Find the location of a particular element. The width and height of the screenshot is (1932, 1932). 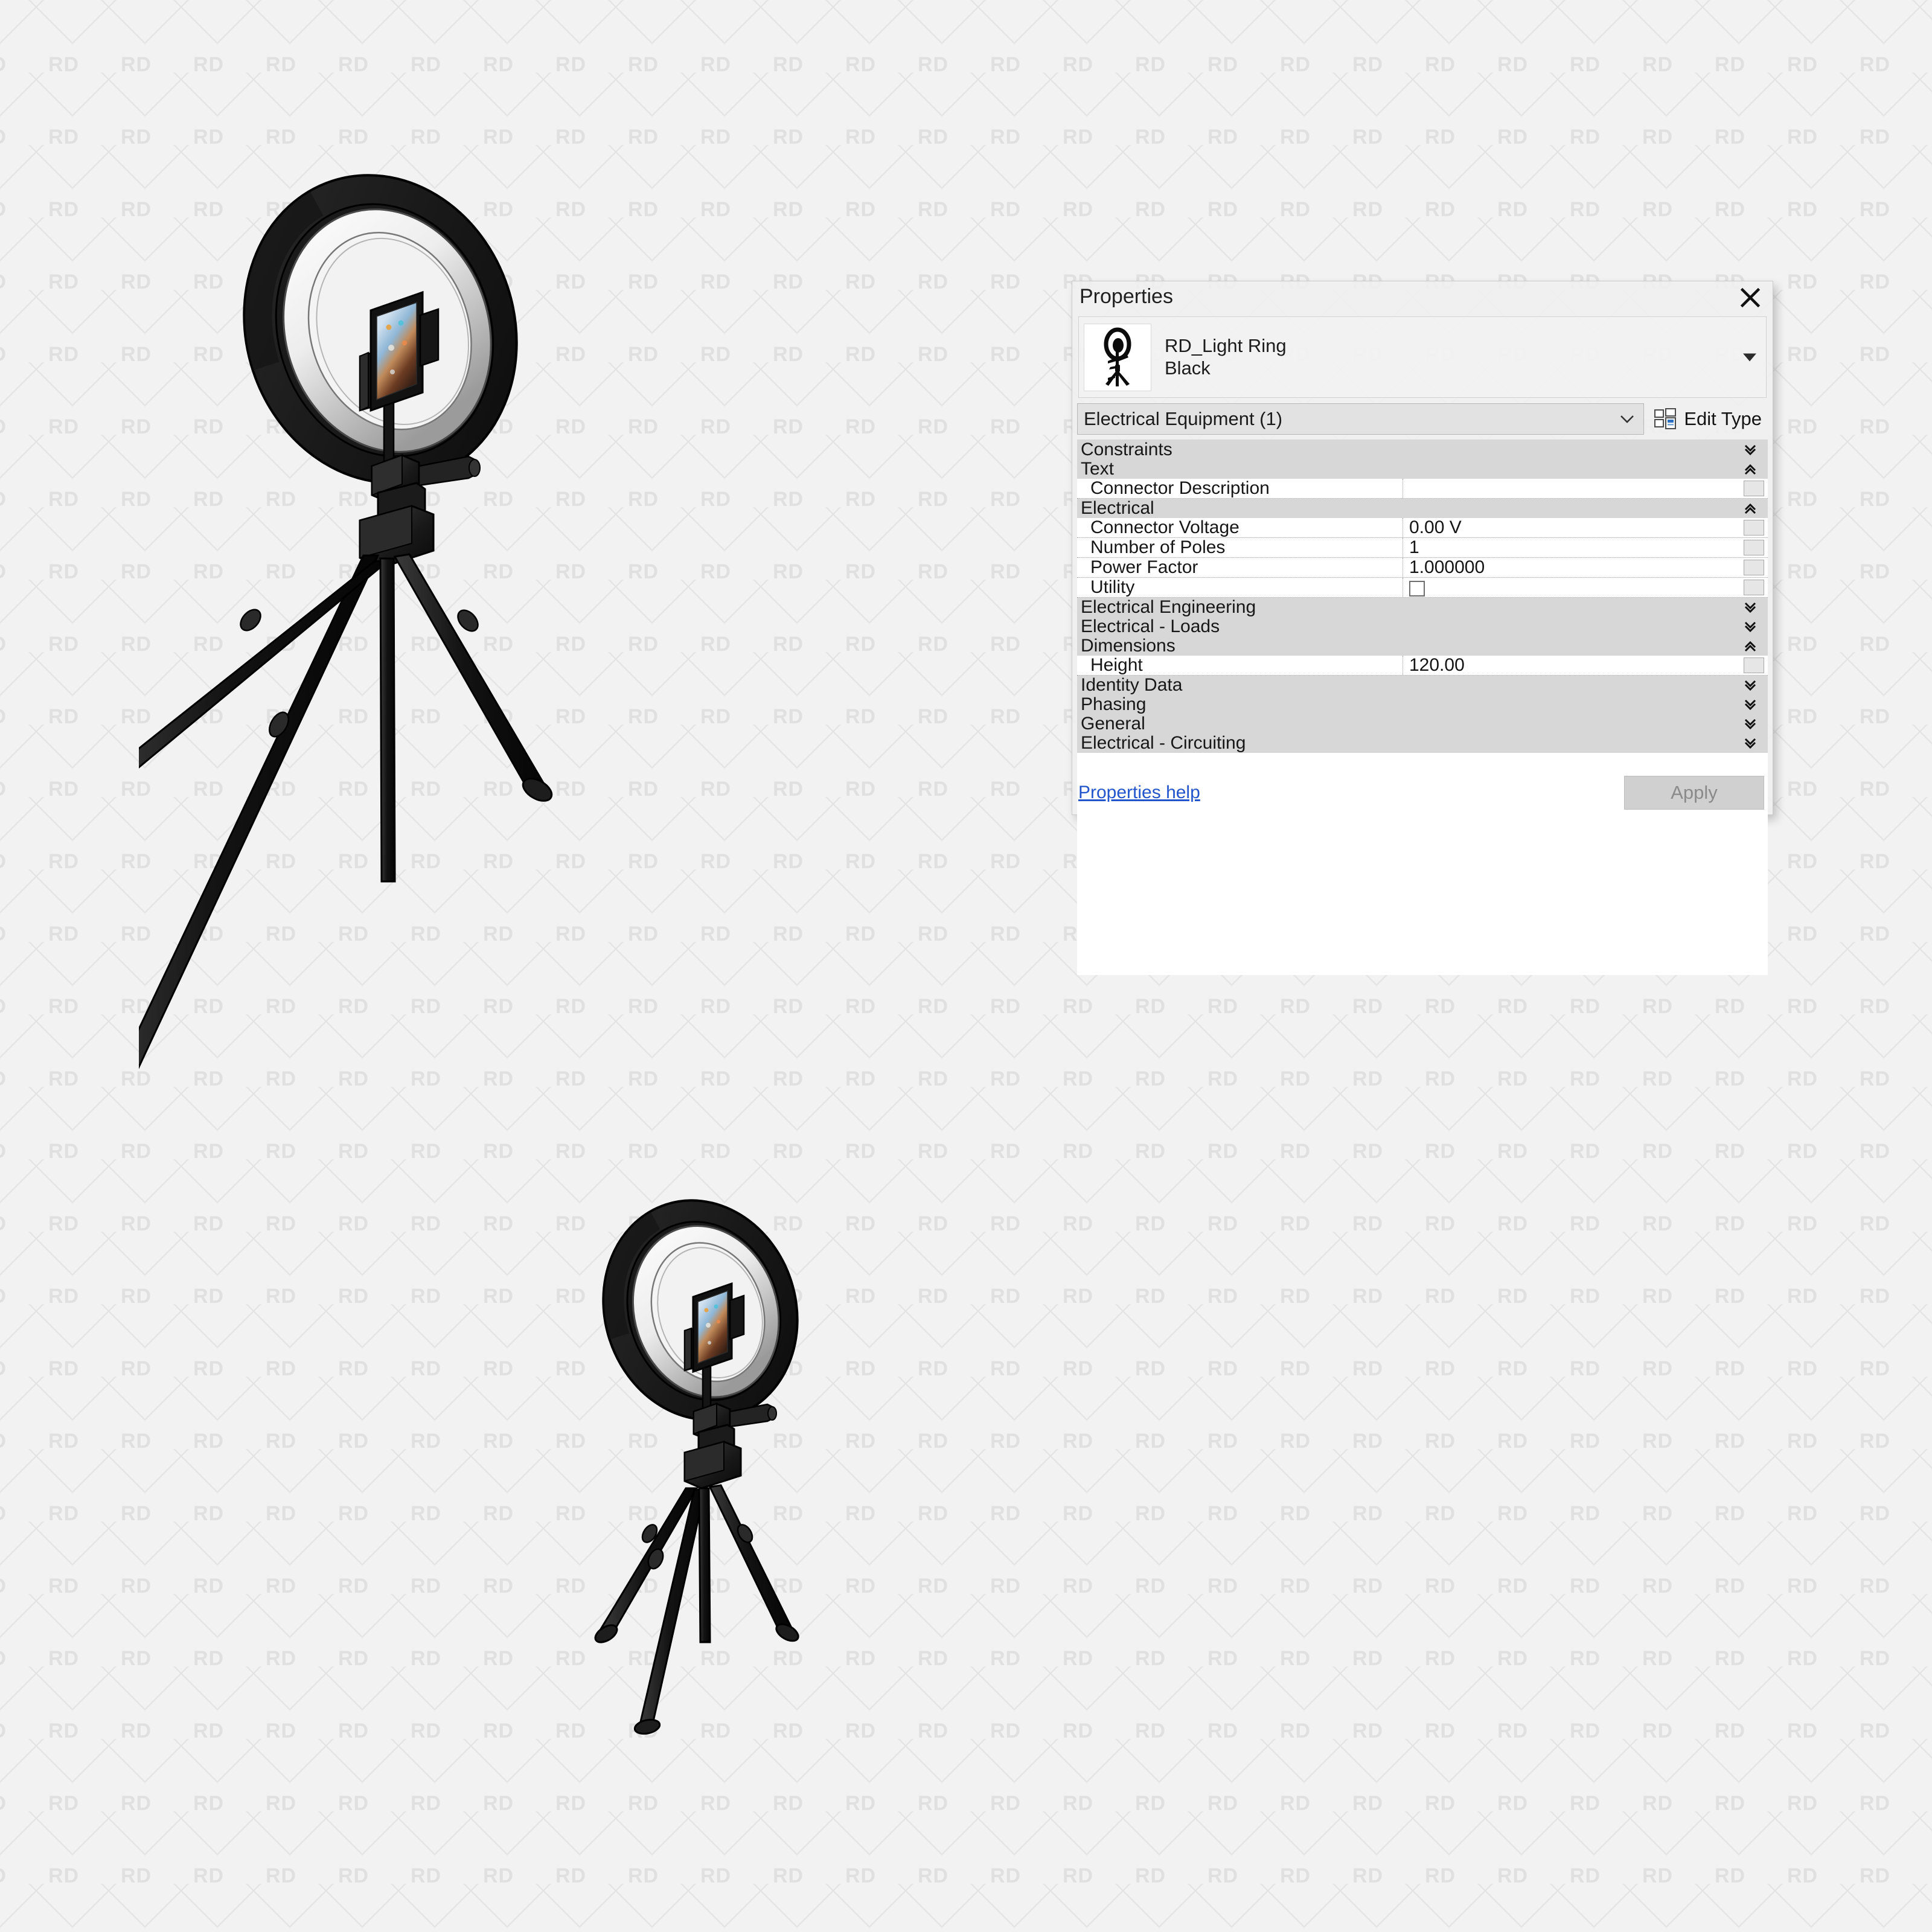

category-select: Electrical Equipment (1) is located at coordinates (1361, 419).